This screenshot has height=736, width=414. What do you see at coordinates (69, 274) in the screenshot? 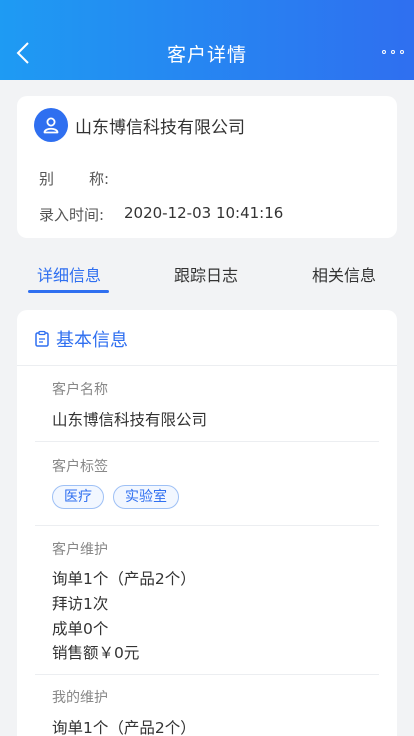
I see `tab-details: 详细信息` at bounding box center [69, 274].